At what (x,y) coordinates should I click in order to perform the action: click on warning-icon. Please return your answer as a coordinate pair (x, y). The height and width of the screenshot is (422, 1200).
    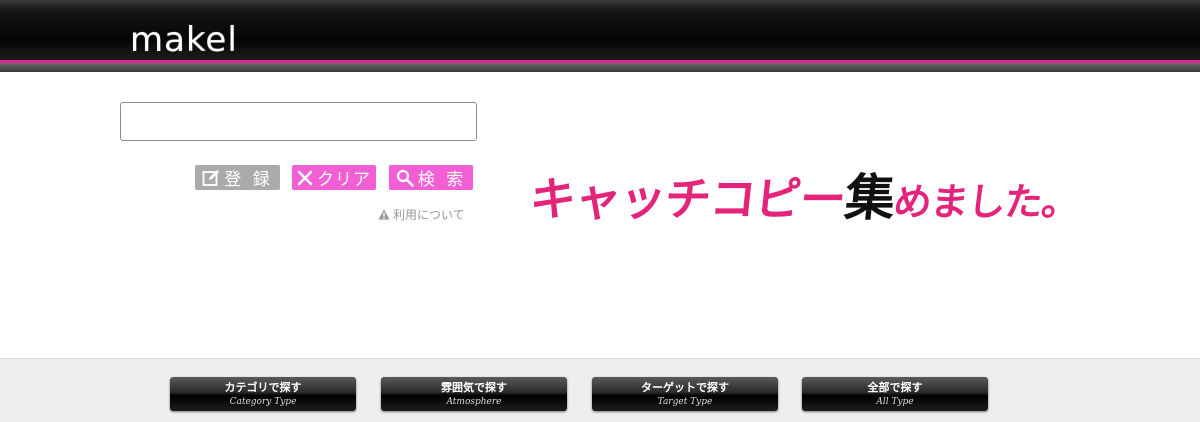
    Looking at the image, I should click on (384, 214).